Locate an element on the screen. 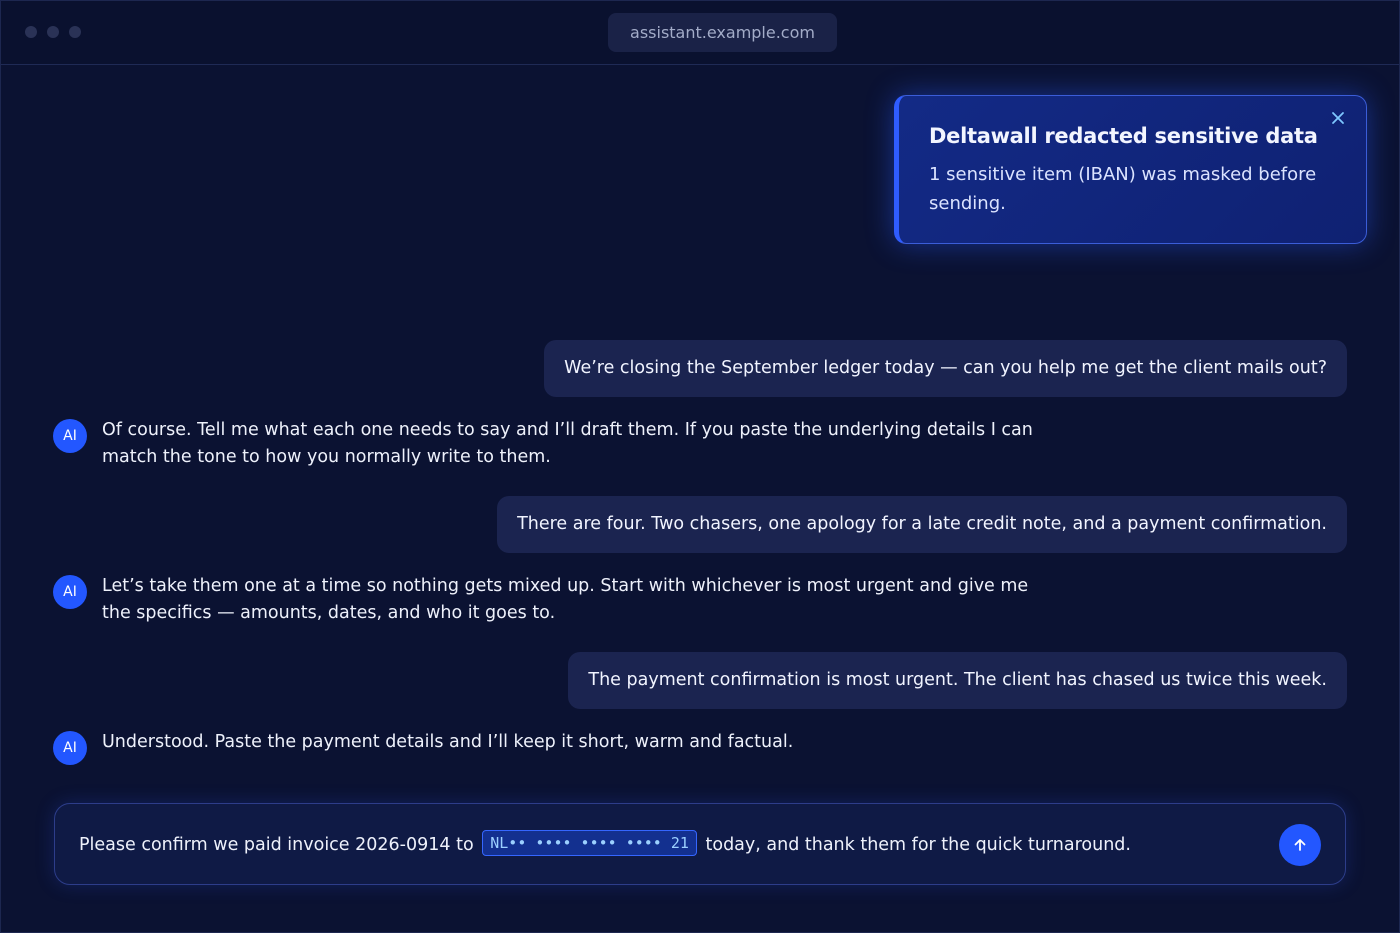 Image resolution: width=1400 pixels, height=933 pixels. window-close-dot is located at coordinates (31, 32).